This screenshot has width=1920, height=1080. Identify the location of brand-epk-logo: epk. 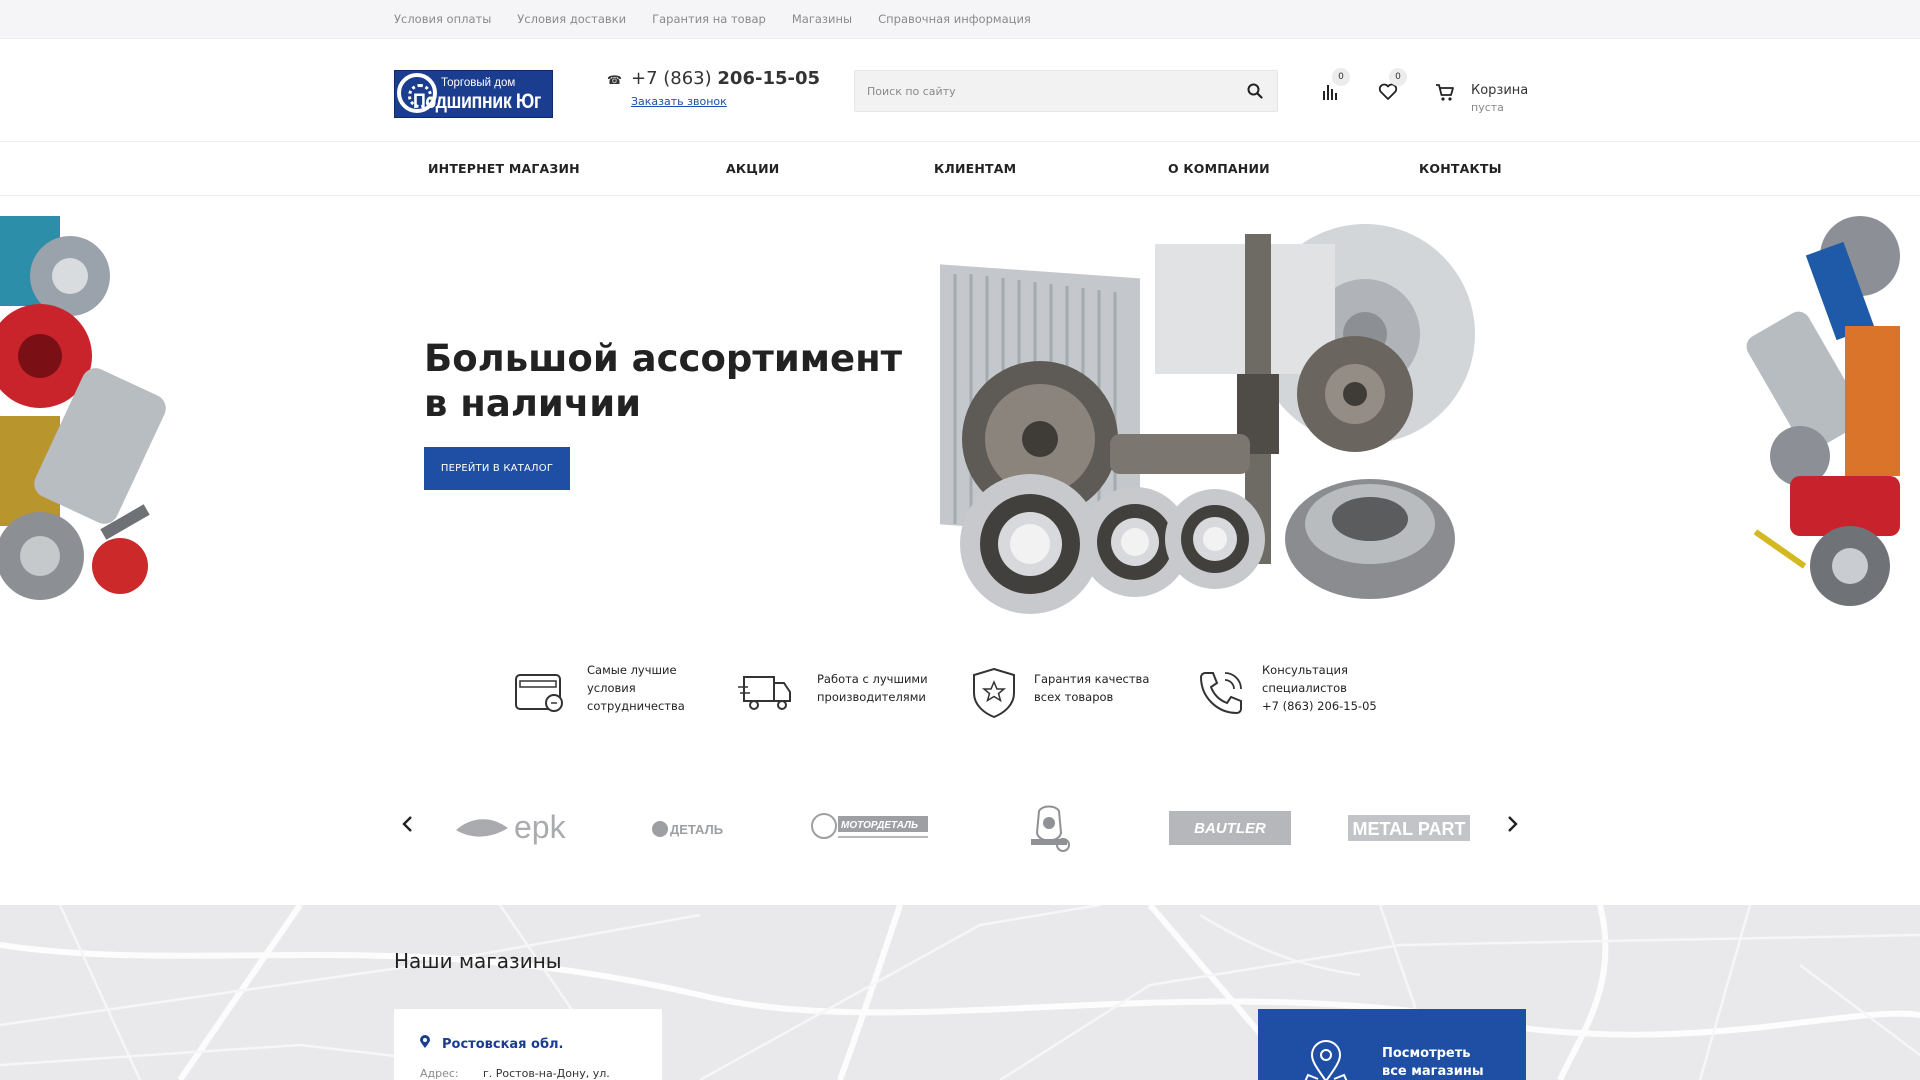
(513, 828).